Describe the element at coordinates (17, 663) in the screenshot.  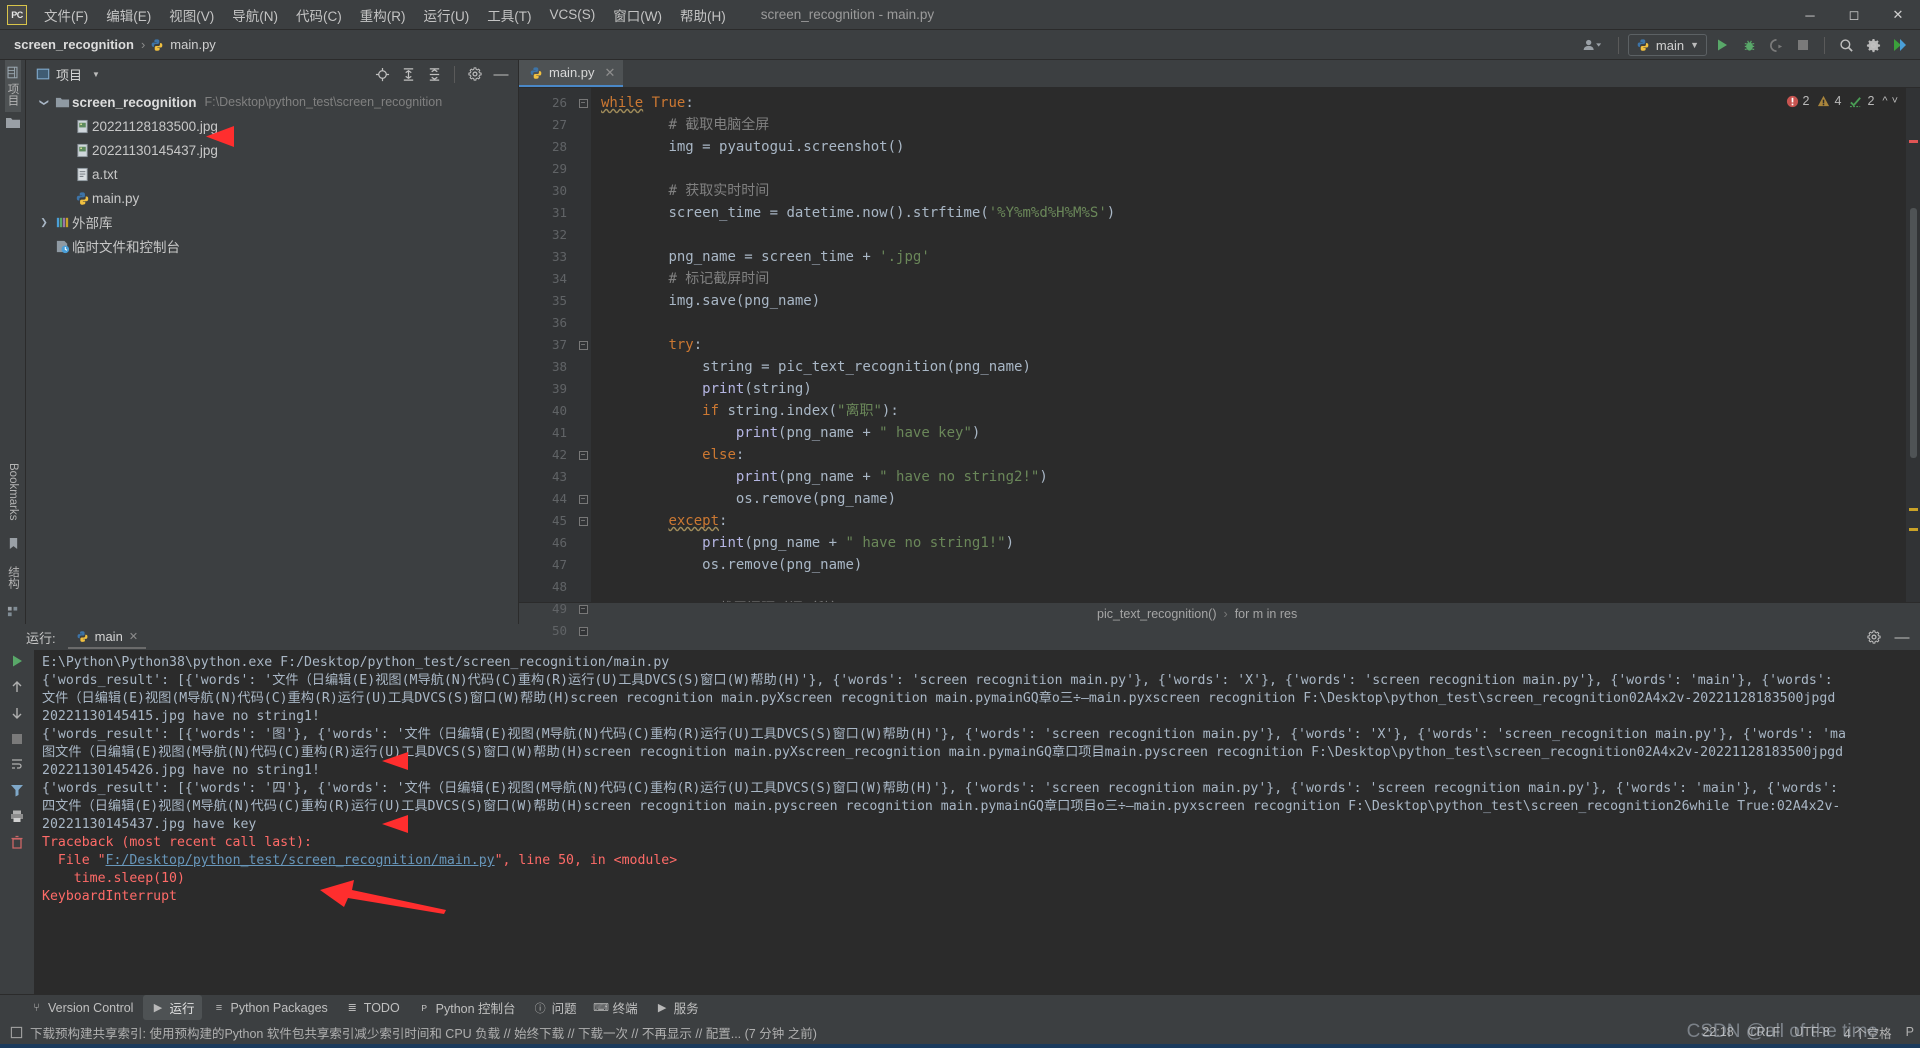
I see `rerun-icon` at that location.